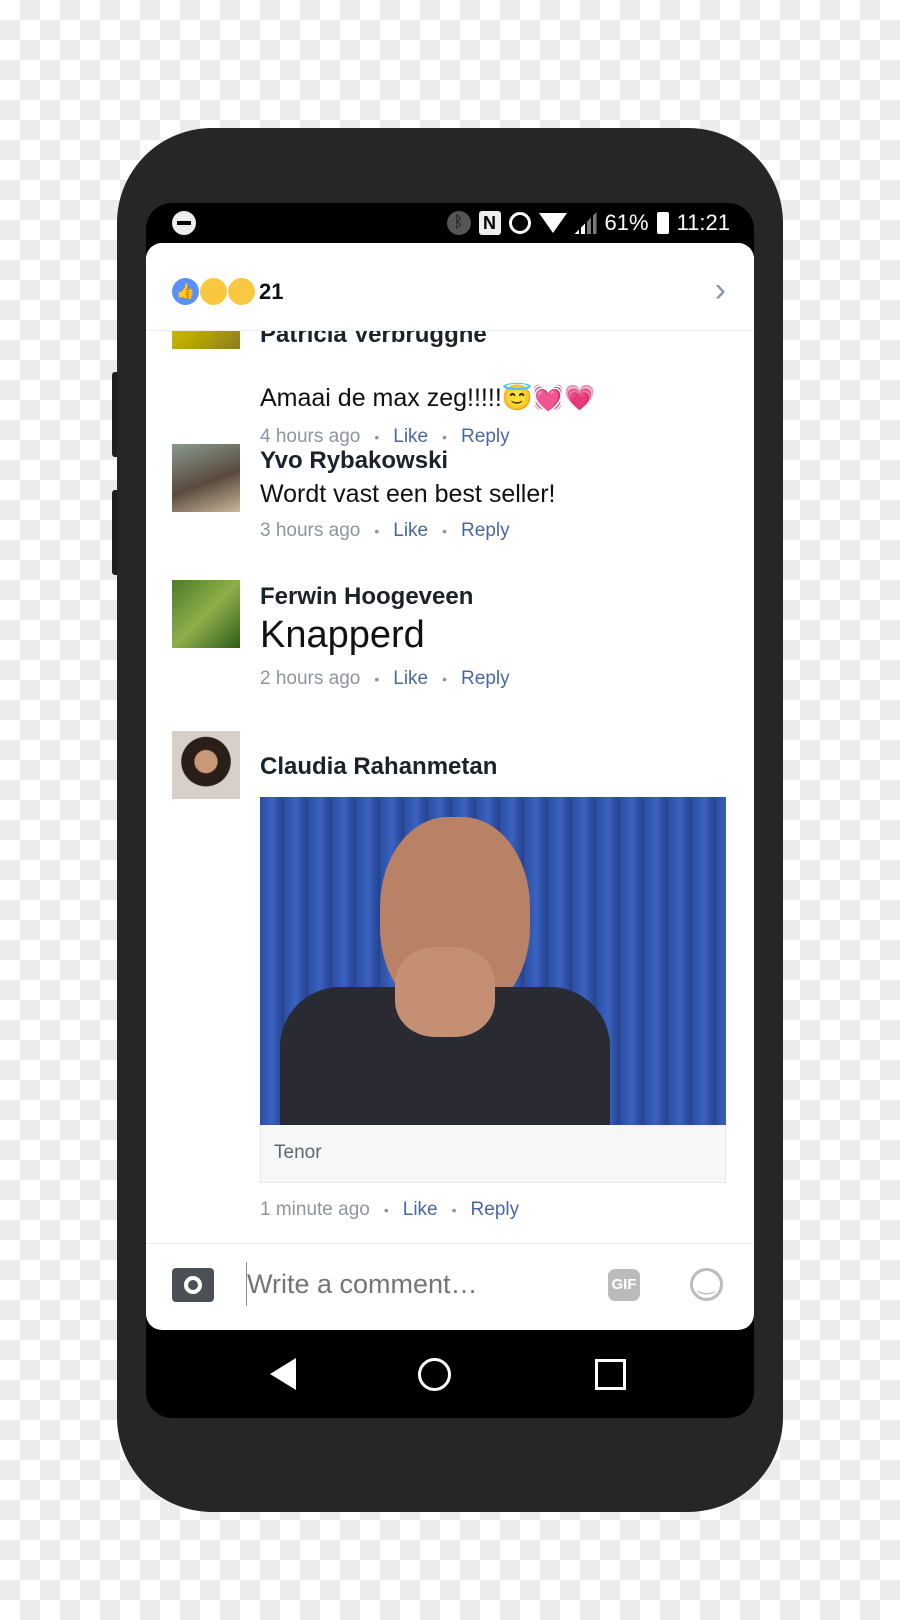 Image resolution: width=900 pixels, height=1620 pixels. What do you see at coordinates (585, 223) in the screenshot?
I see `signal-icon` at bounding box center [585, 223].